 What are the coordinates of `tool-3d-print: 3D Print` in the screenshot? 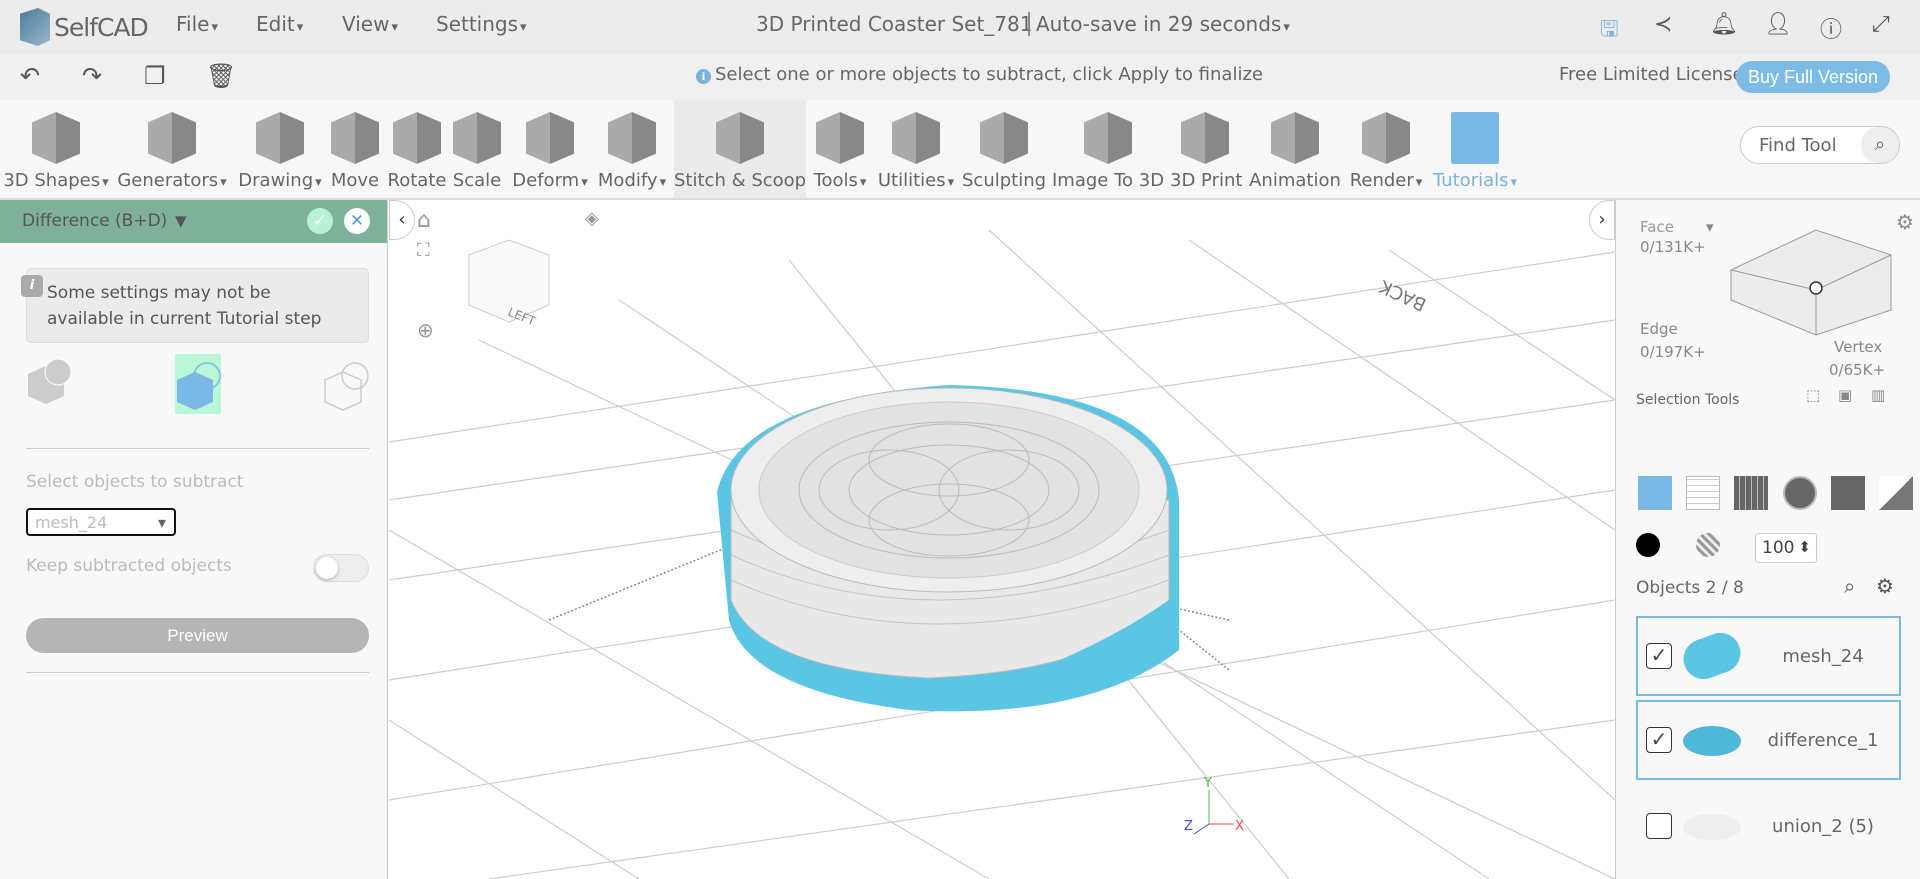 It's located at (1206, 149).